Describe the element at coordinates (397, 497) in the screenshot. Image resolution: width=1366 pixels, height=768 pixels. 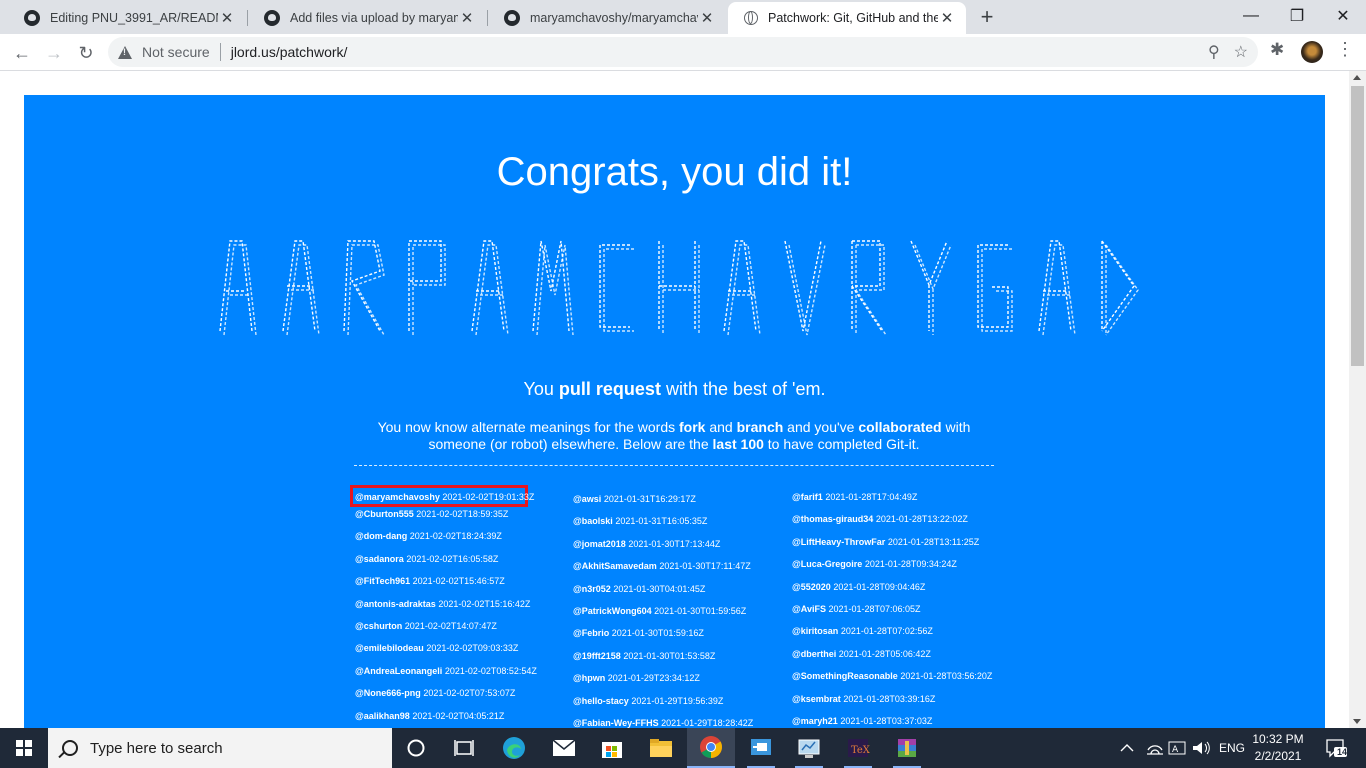
I see `completer-username-link: @maryamchavoshy` at that location.